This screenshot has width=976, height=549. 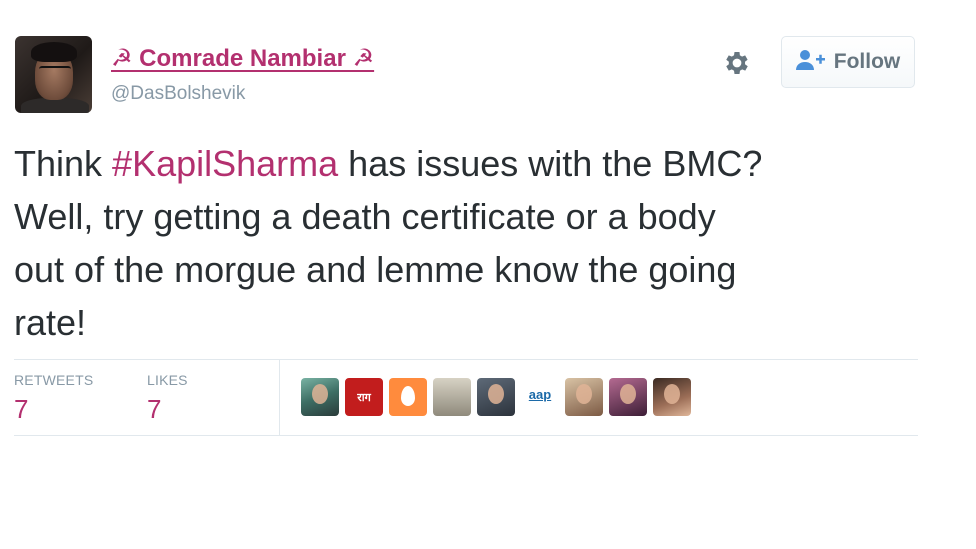 What do you see at coordinates (279, 397) in the screenshot?
I see `stats-divider-vertical` at bounding box center [279, 397].